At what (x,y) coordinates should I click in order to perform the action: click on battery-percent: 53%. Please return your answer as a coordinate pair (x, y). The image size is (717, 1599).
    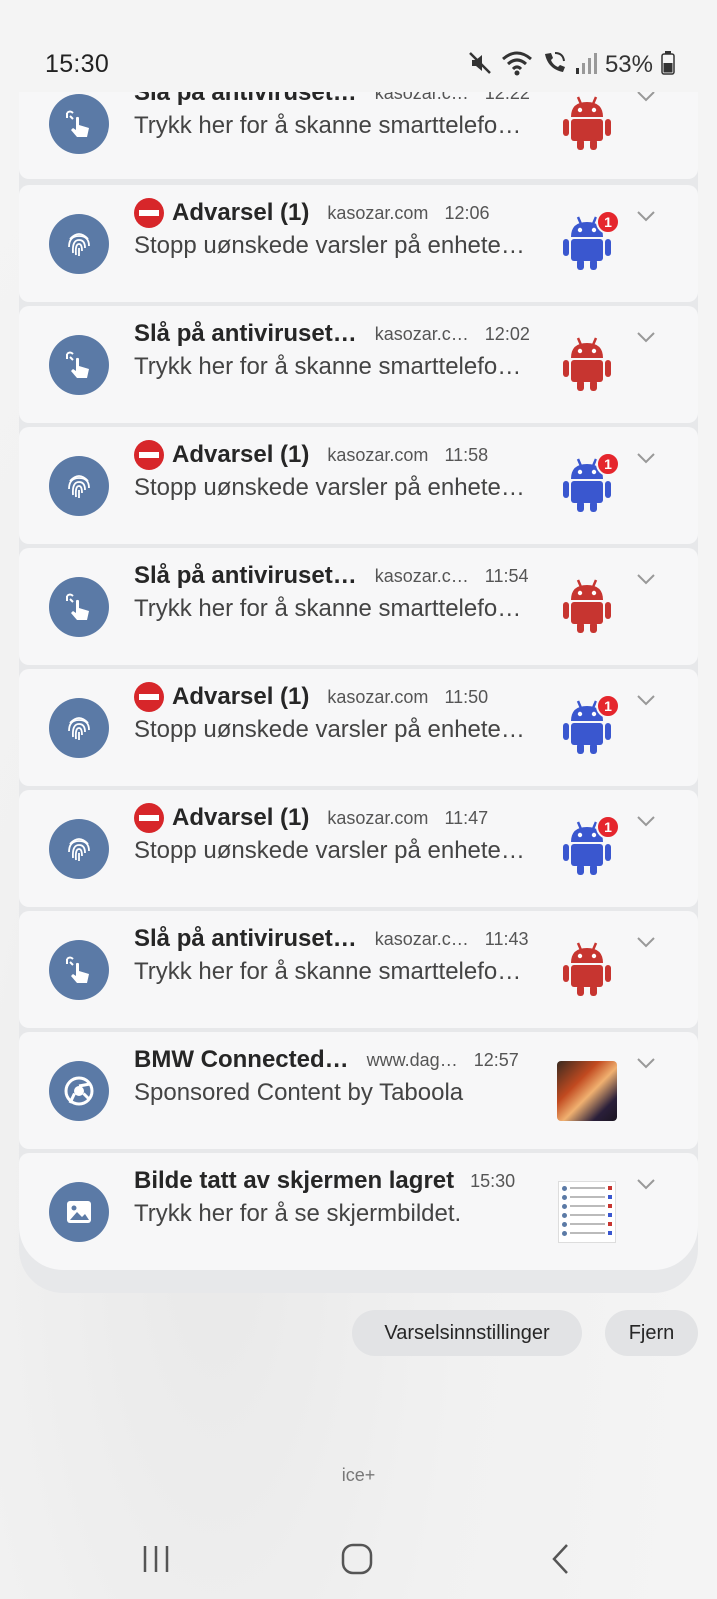
    Looking at the image, I should click on (628, 64).